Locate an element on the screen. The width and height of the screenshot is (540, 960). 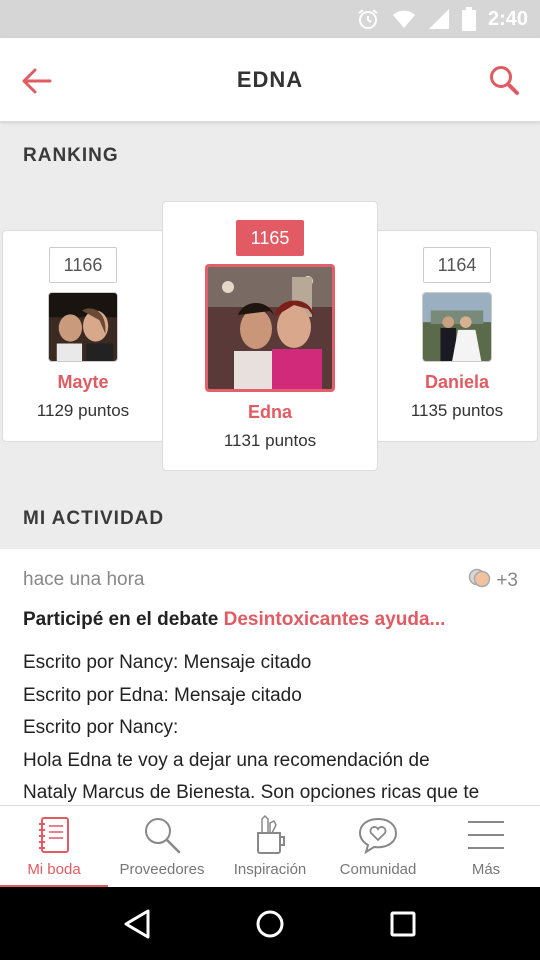
nav-mi-boda: Mi boda is located at coordinates (54, 847).